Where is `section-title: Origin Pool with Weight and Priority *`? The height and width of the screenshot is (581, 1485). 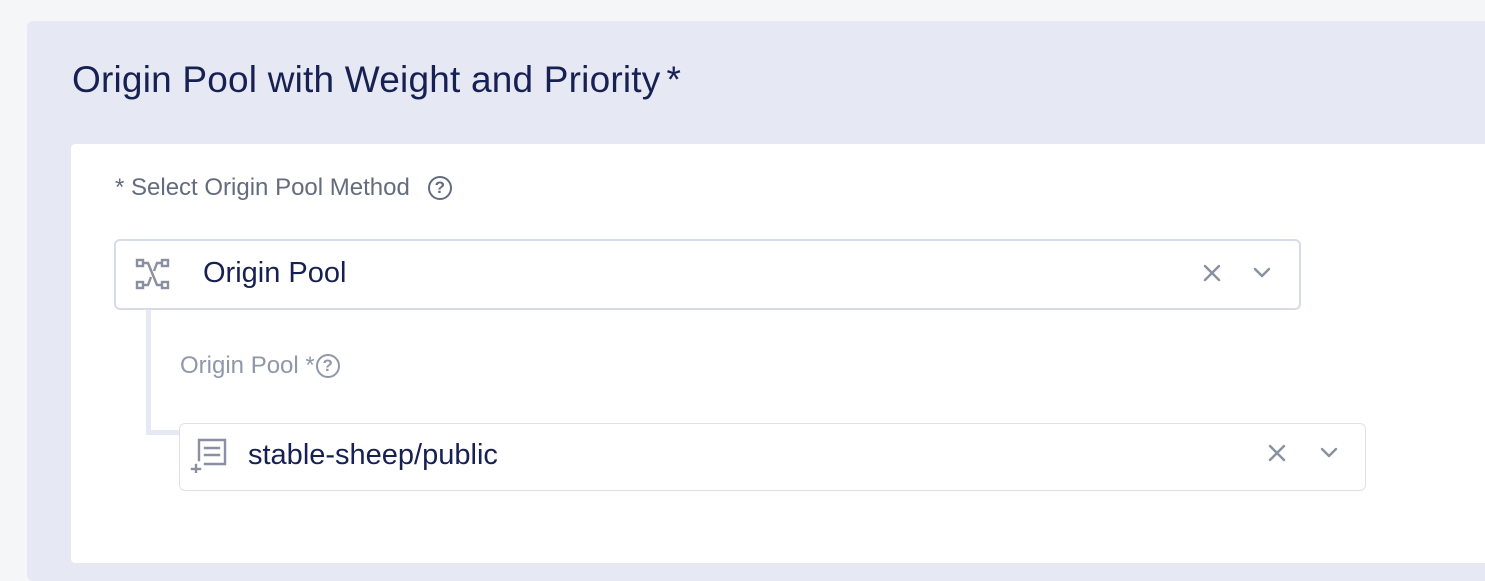
section-title: Origin Pool with Weight and Priority * is located at coordinates (376, 80).